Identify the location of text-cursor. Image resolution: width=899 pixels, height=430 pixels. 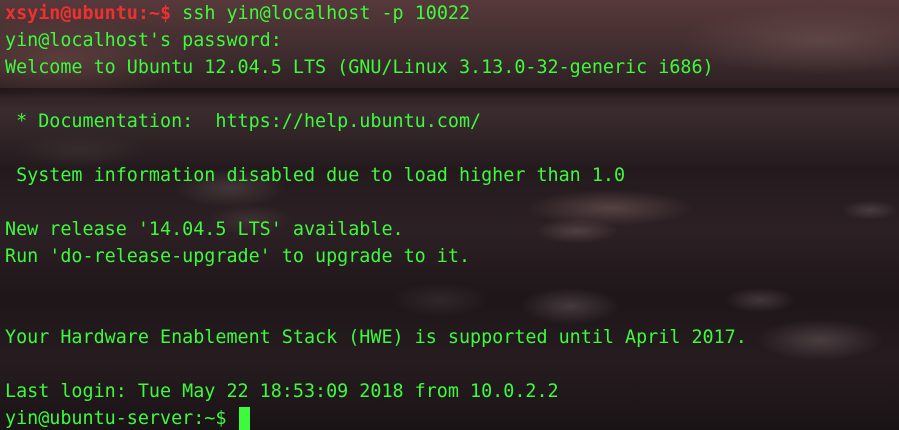
(244, 418).